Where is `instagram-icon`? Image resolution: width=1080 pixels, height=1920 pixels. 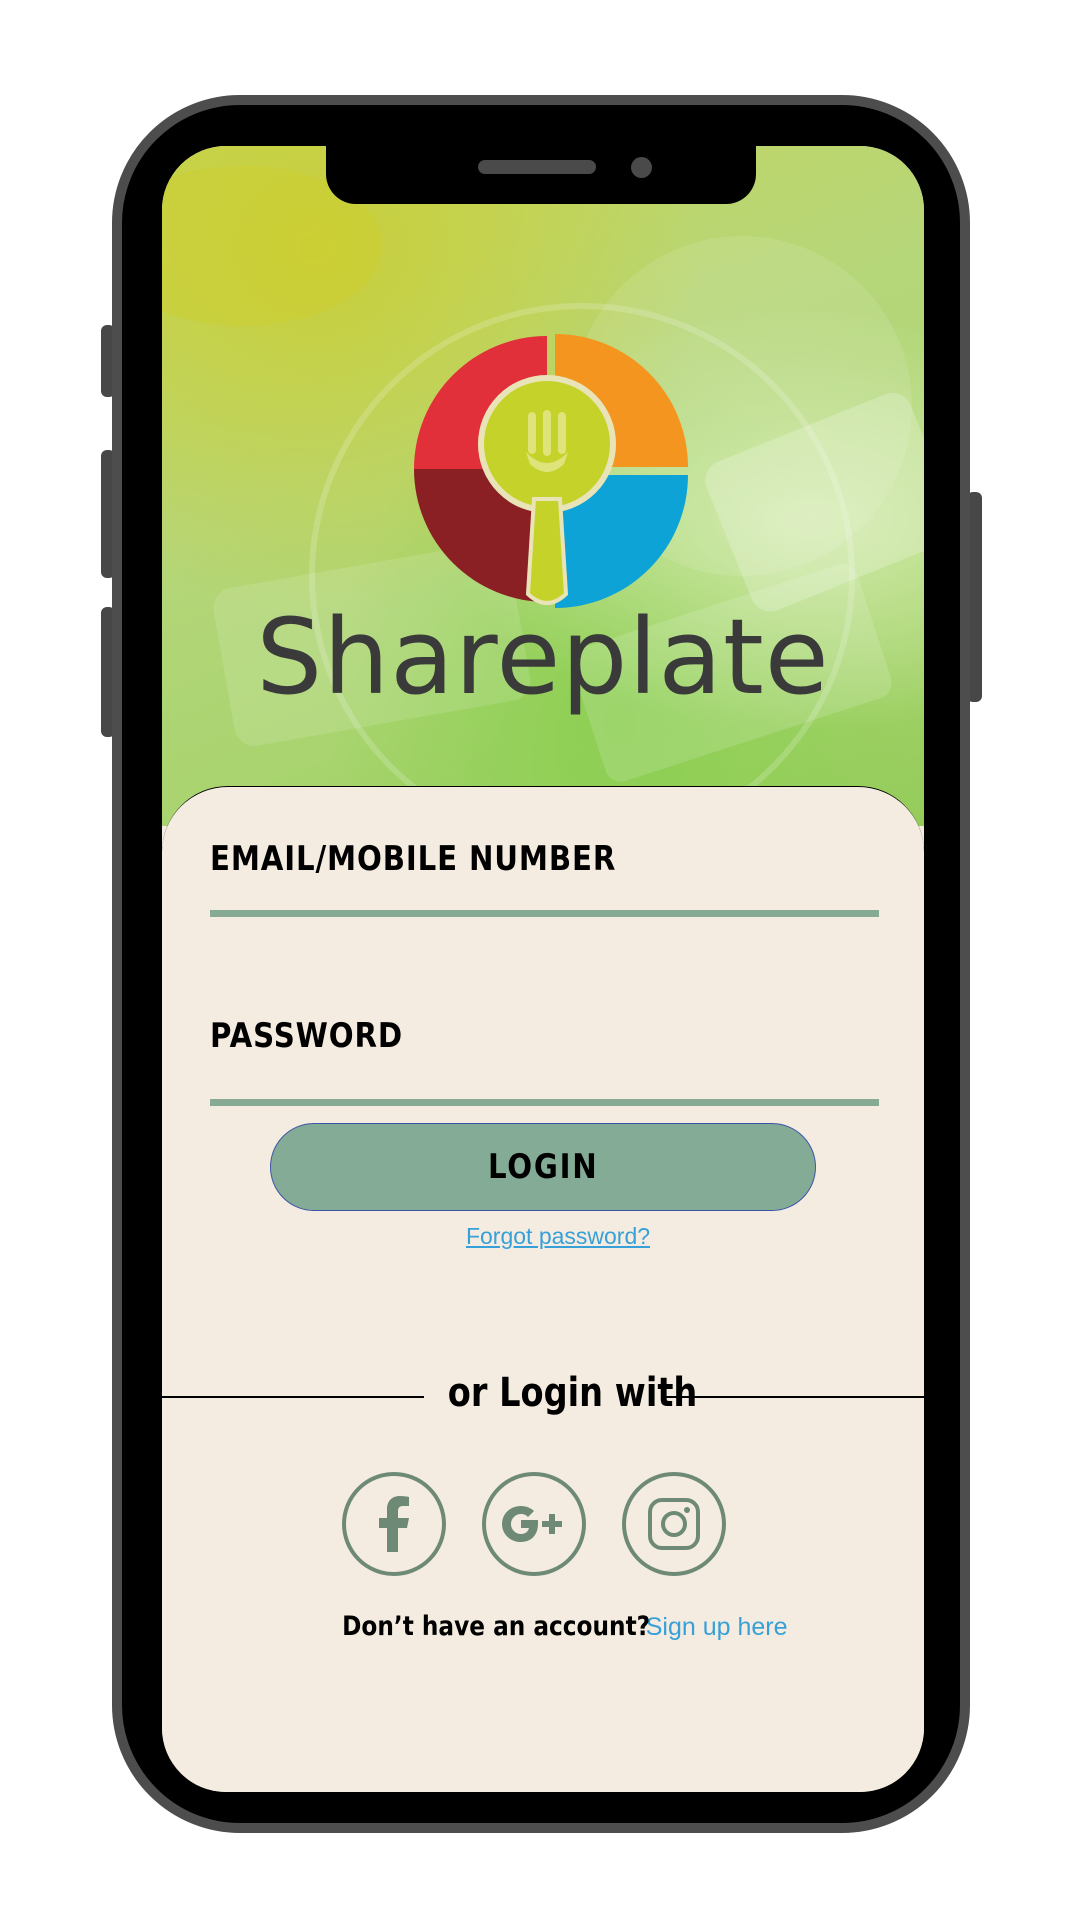
instagram-icon is located at coordinates (674, 1524).